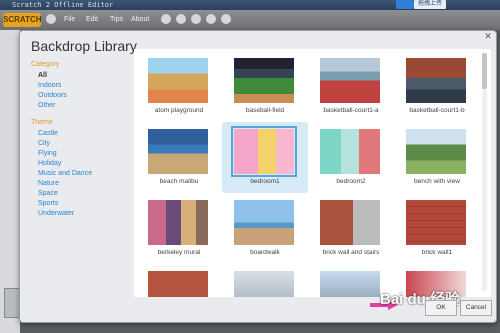 Image resolution: width=500 pixels, height=333 pixels. Describe the element at coordinates (179, 110) in the screenshot. I see `backdrop-label: atom playground` at that location.